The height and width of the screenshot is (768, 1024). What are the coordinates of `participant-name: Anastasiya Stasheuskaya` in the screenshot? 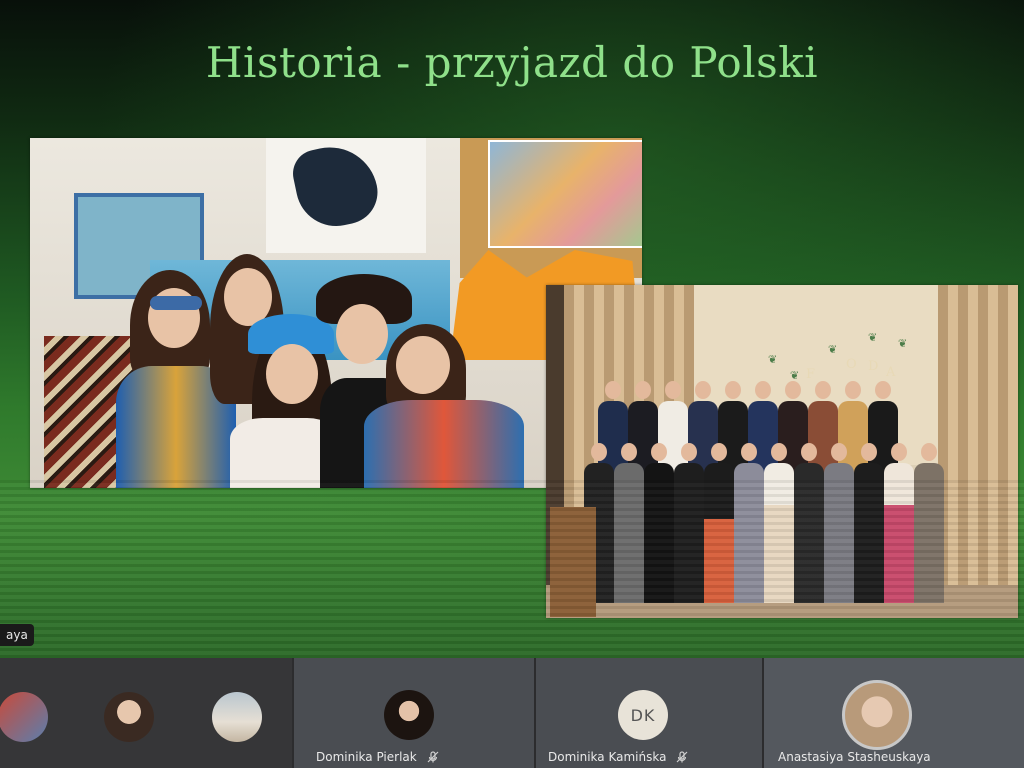 It's located at (854, 757).